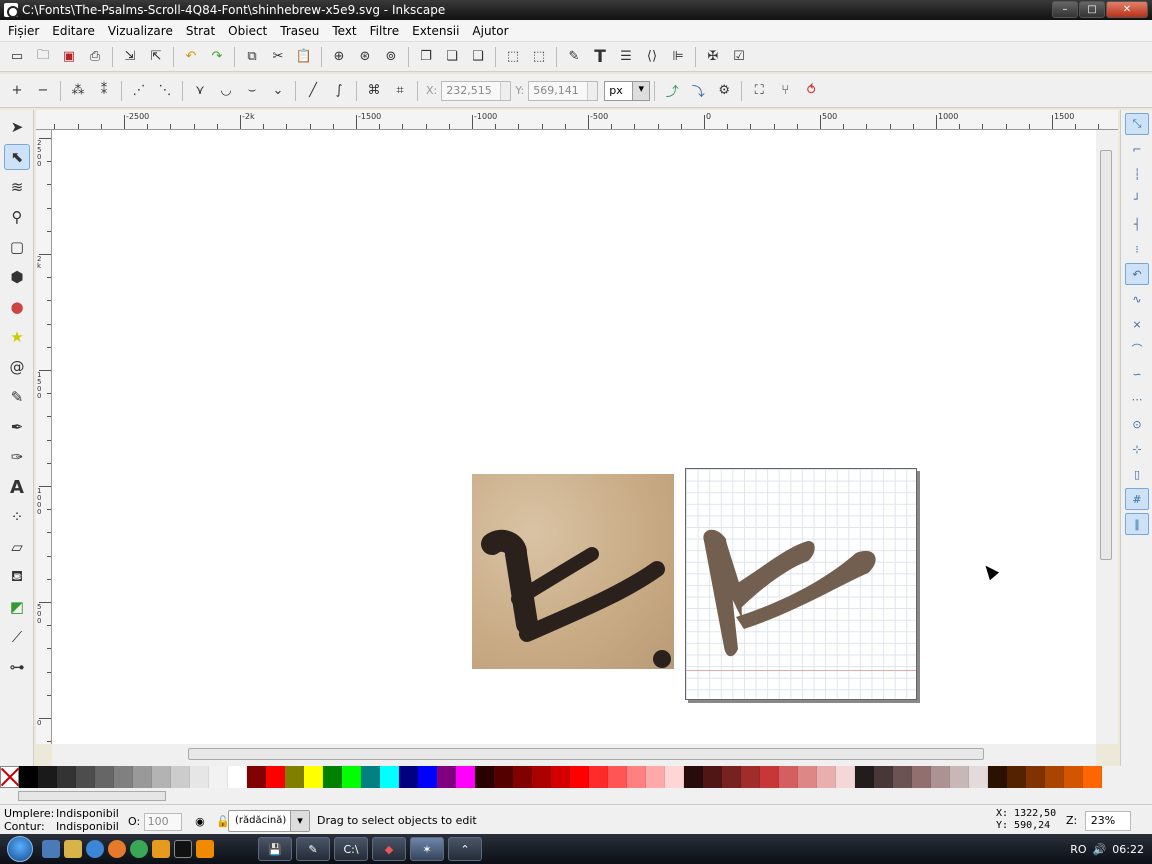 The image size is (1152, 864). I want to click on media-player-icon, so click(161, 849).